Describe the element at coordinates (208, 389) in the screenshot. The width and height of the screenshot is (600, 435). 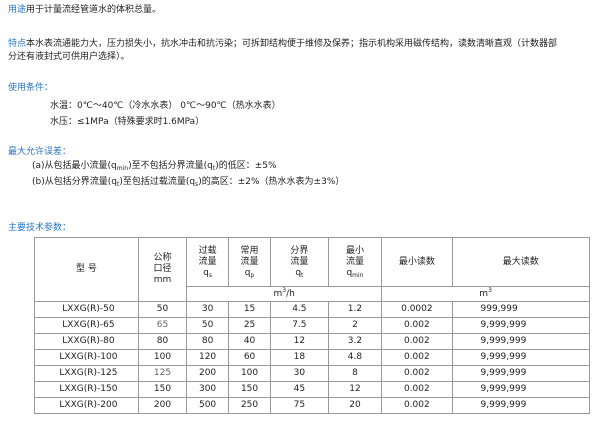
I see `cell-qs: 300` at that location.